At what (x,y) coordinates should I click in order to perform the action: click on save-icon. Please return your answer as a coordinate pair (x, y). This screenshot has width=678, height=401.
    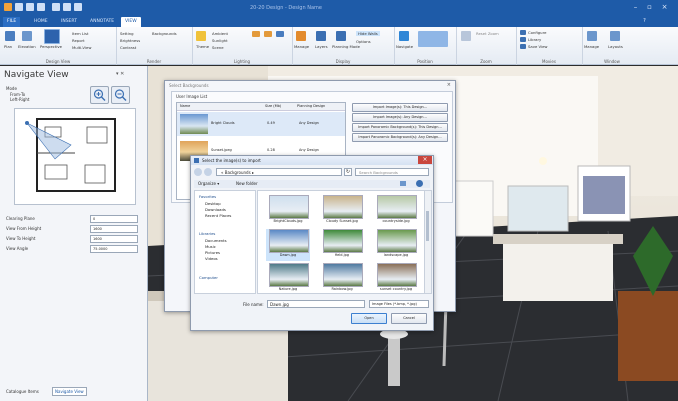
    Looking at the image, I should click on (19, 7).